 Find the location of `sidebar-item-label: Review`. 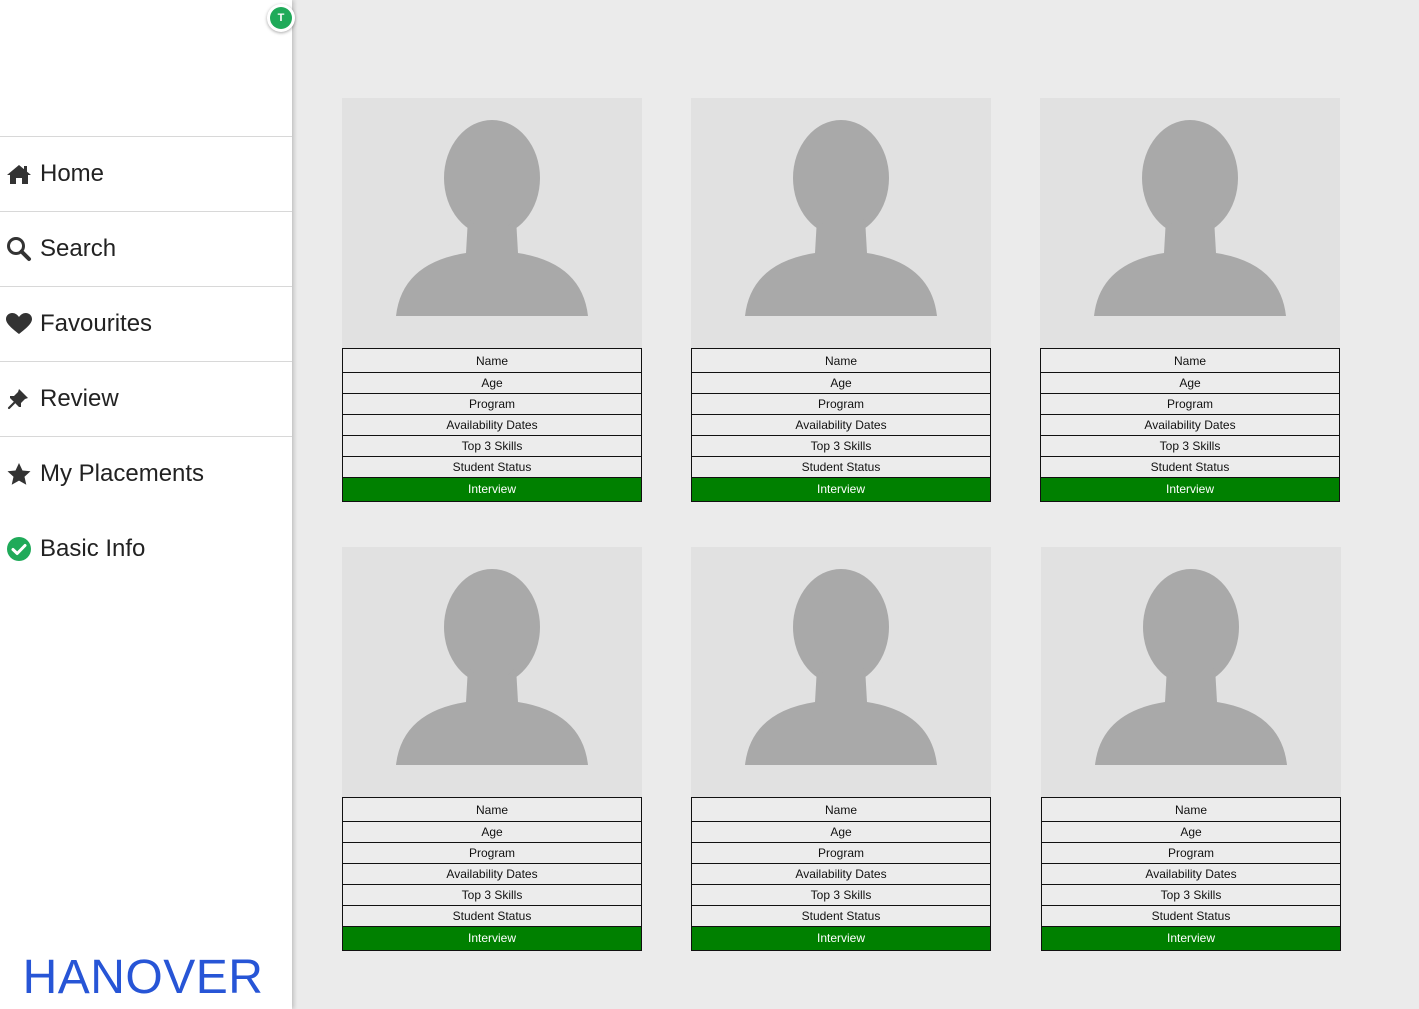

sidebar-item-label: Review is located at coordinates (79, 398).